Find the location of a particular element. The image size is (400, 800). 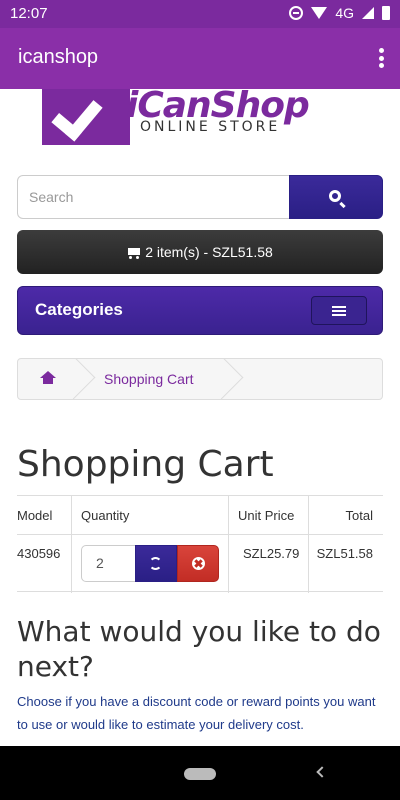

breadcrumb-item-shopping-cart: Shopping Cart is located at coordinates (149, 379).